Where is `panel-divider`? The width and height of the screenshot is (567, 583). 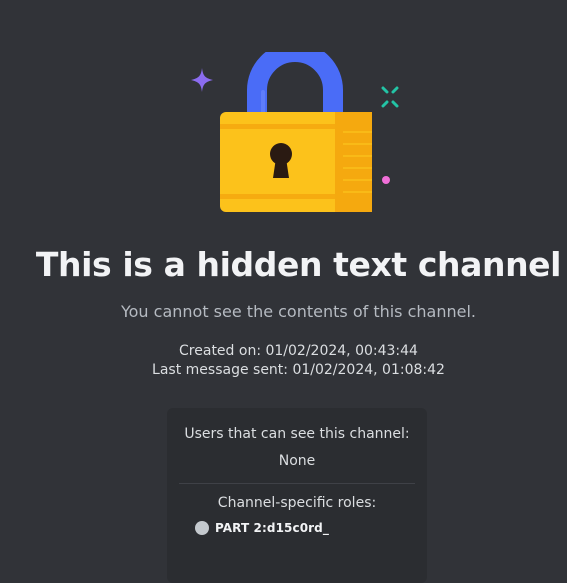
panel-divider is located at coordinates (297, 483).